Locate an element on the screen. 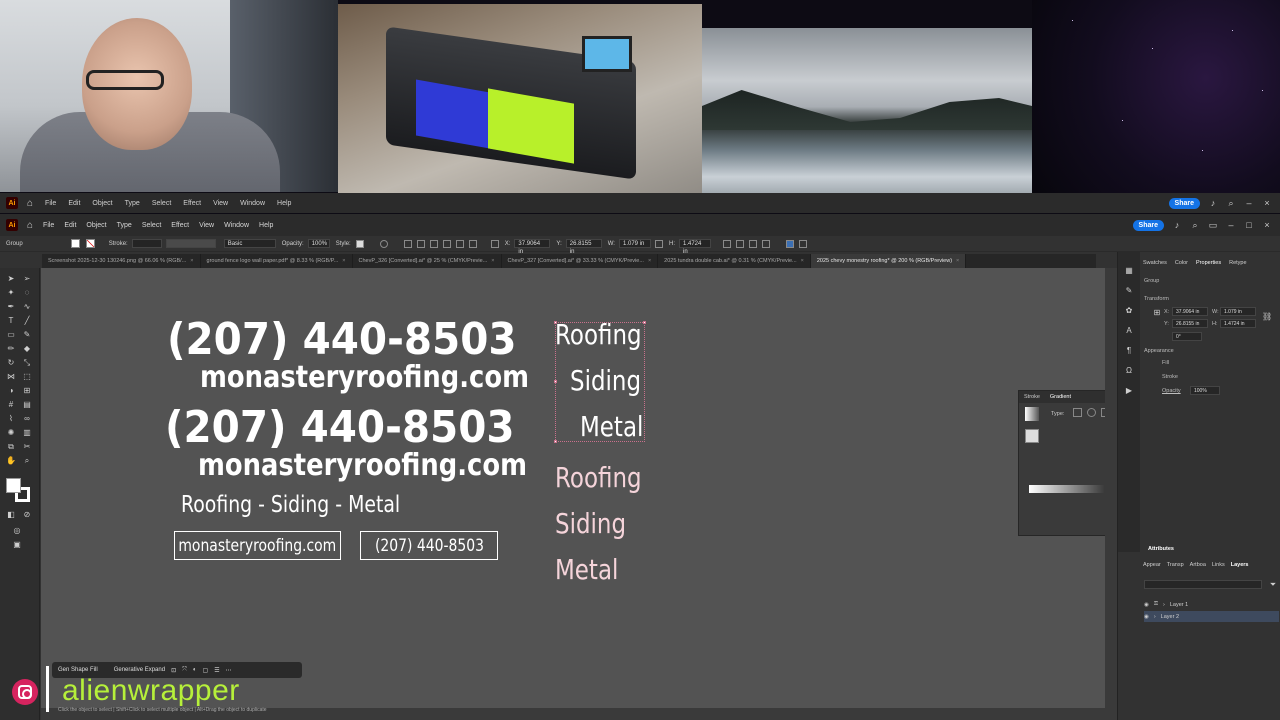 The height and width of the screenshot is (720, 1280). opacity-field: 100% is located at coordinates (1205, 390).